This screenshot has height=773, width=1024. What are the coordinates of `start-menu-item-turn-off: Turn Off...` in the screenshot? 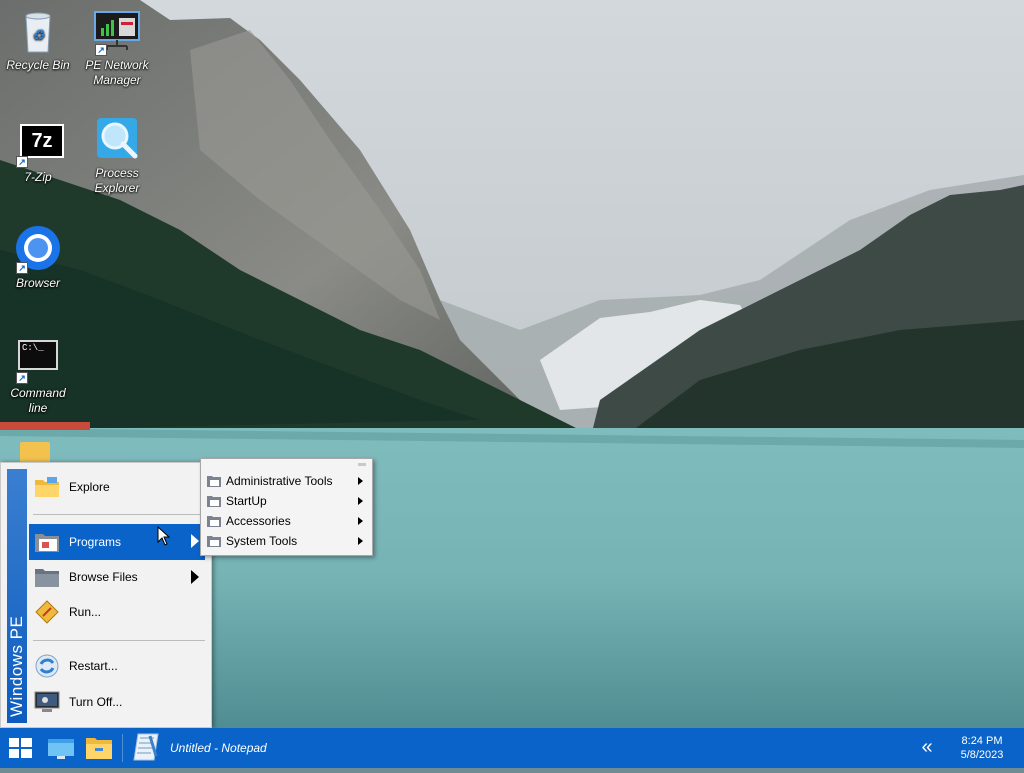 It's located at (117, 702).